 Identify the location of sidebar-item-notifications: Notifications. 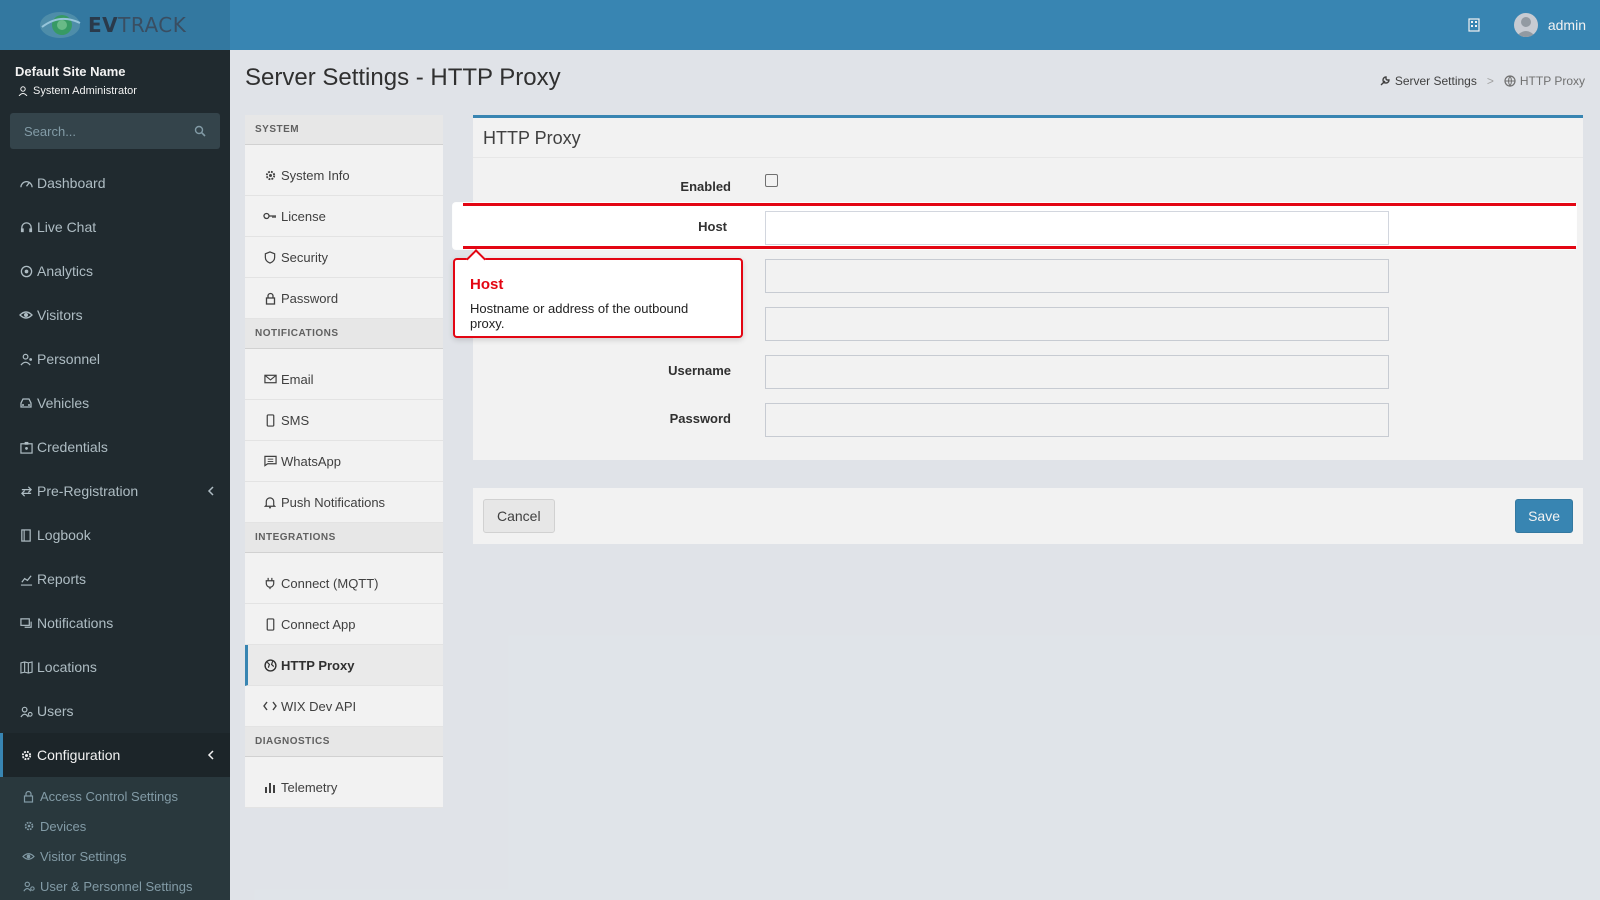
(115, 623).